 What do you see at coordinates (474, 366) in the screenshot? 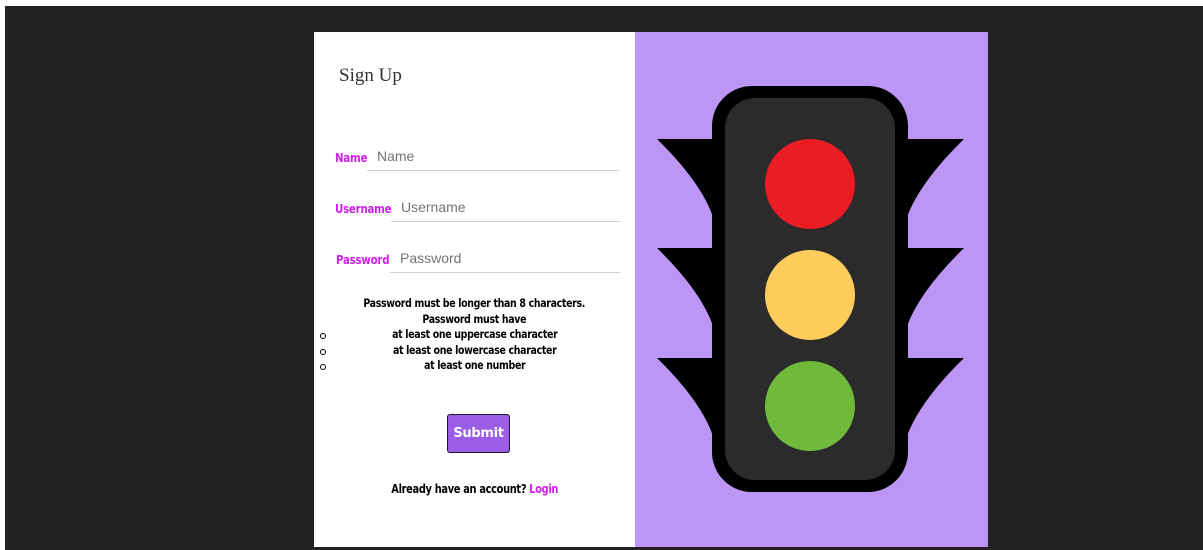
I see `password-rule-item: at least one number` at bounding box center [474, 366].